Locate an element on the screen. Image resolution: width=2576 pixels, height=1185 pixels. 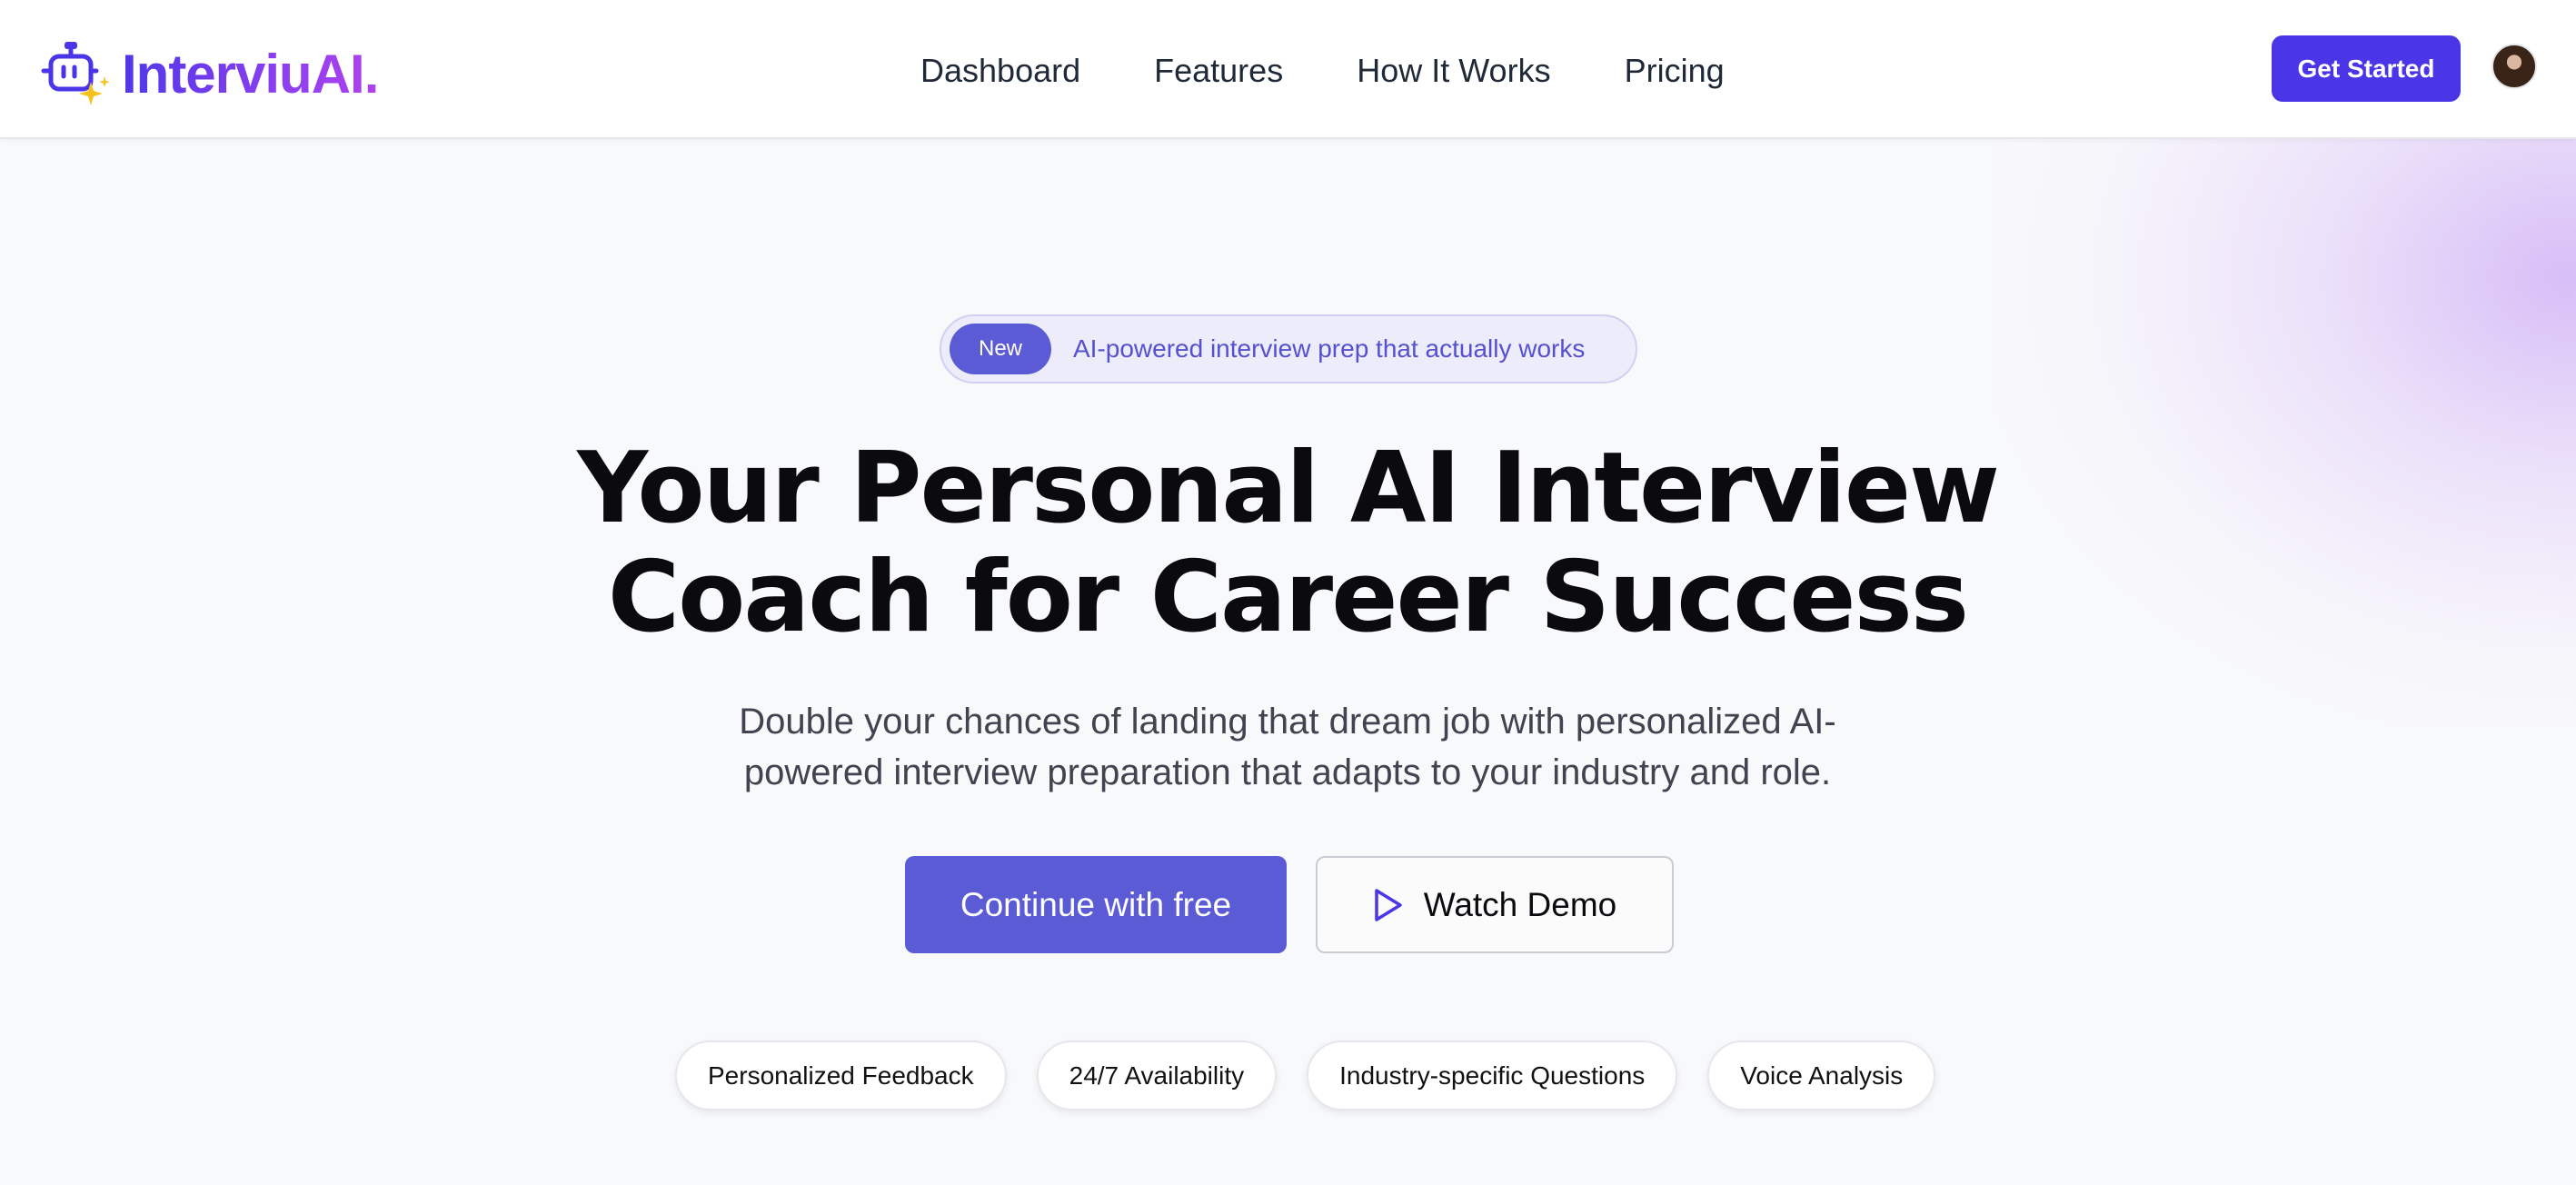
get-started-button: Get Started is located at coordinates (2366, 69).